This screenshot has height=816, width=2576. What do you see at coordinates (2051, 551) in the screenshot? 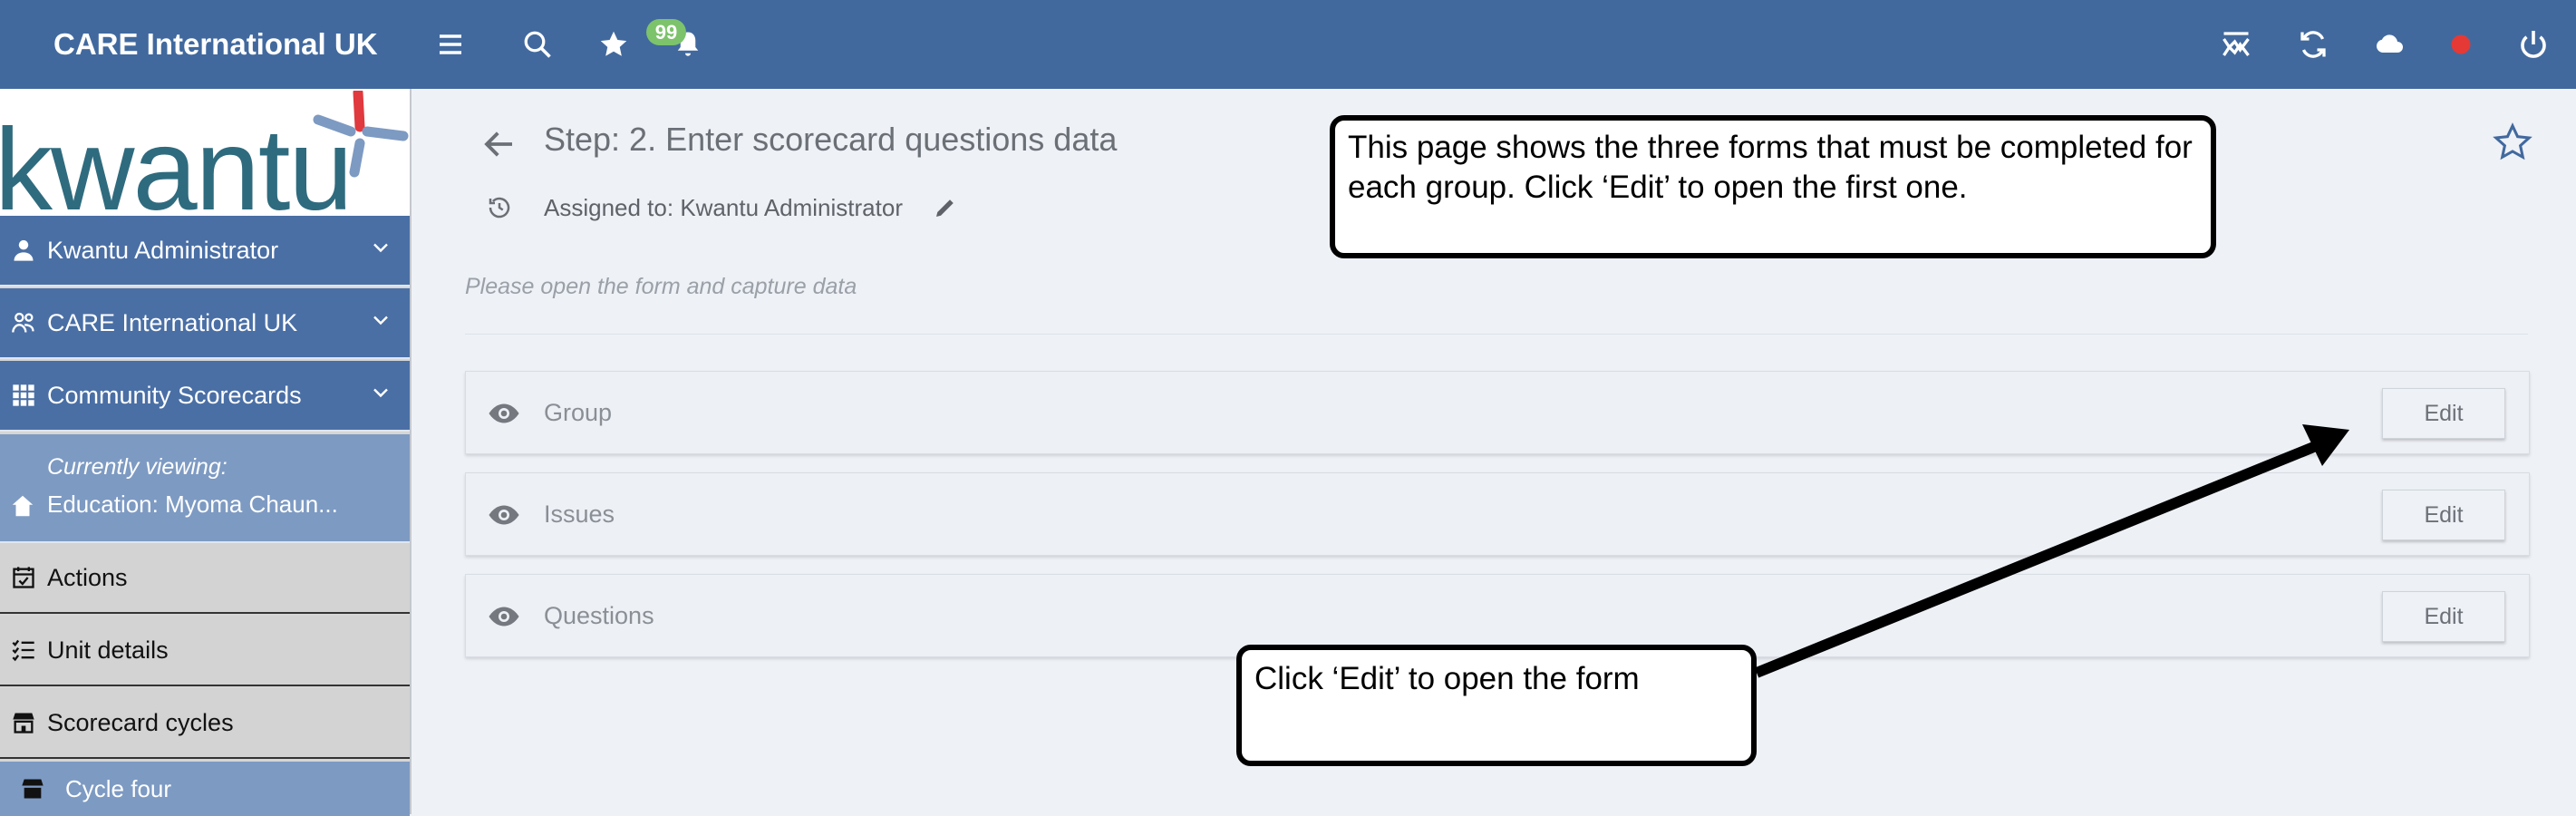
I see `annotation-arrow-icon` at bounding box center [2051, 551].